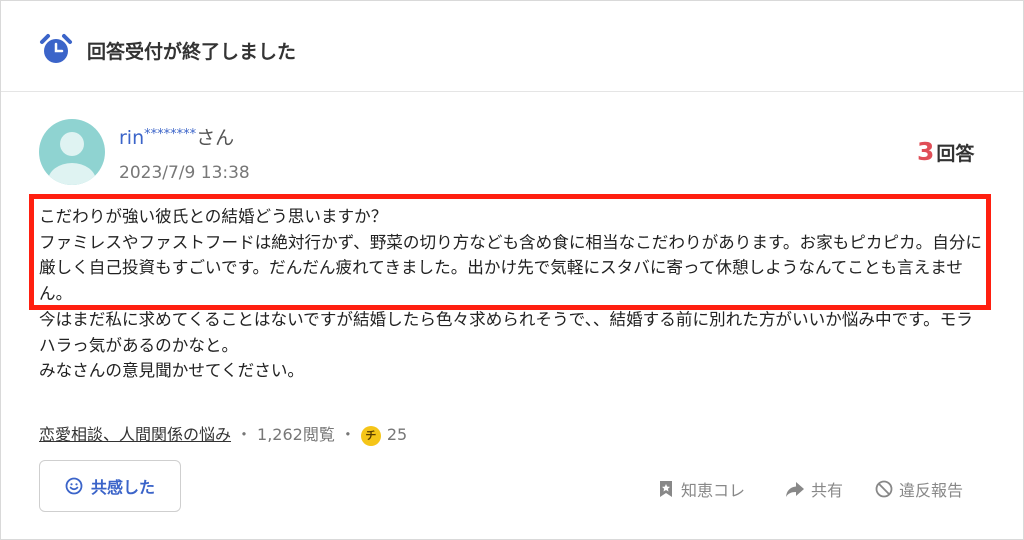 The width and height of the screenshot is (1024, 540). I want to click on answer-count-number: 3, so click(926, 151).